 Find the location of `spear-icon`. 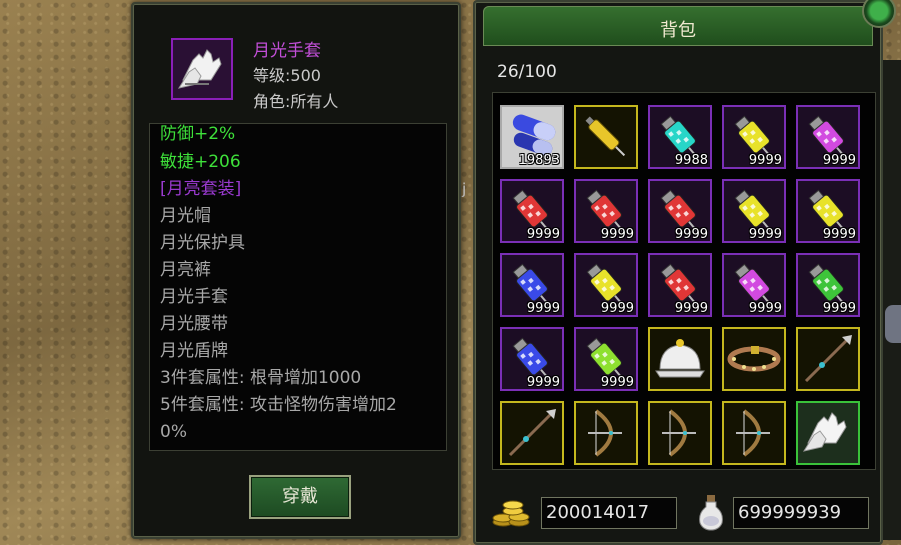

spear-icon is located at coordinates (828, 359).